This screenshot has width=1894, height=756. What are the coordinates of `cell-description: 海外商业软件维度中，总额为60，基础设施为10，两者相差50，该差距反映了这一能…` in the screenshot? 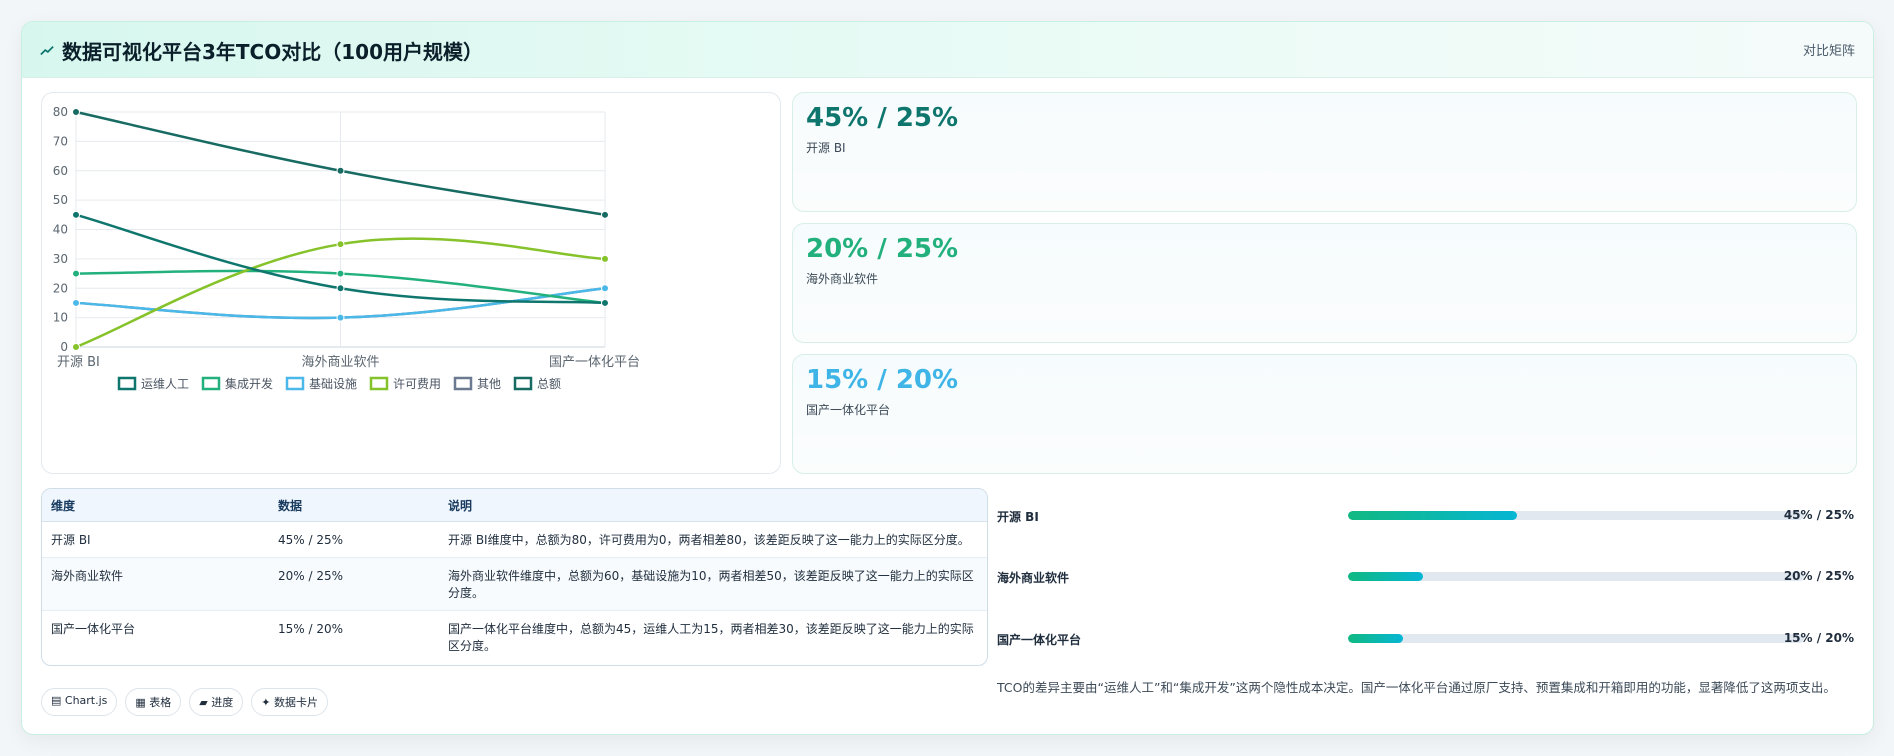 It's located at (713, 584).